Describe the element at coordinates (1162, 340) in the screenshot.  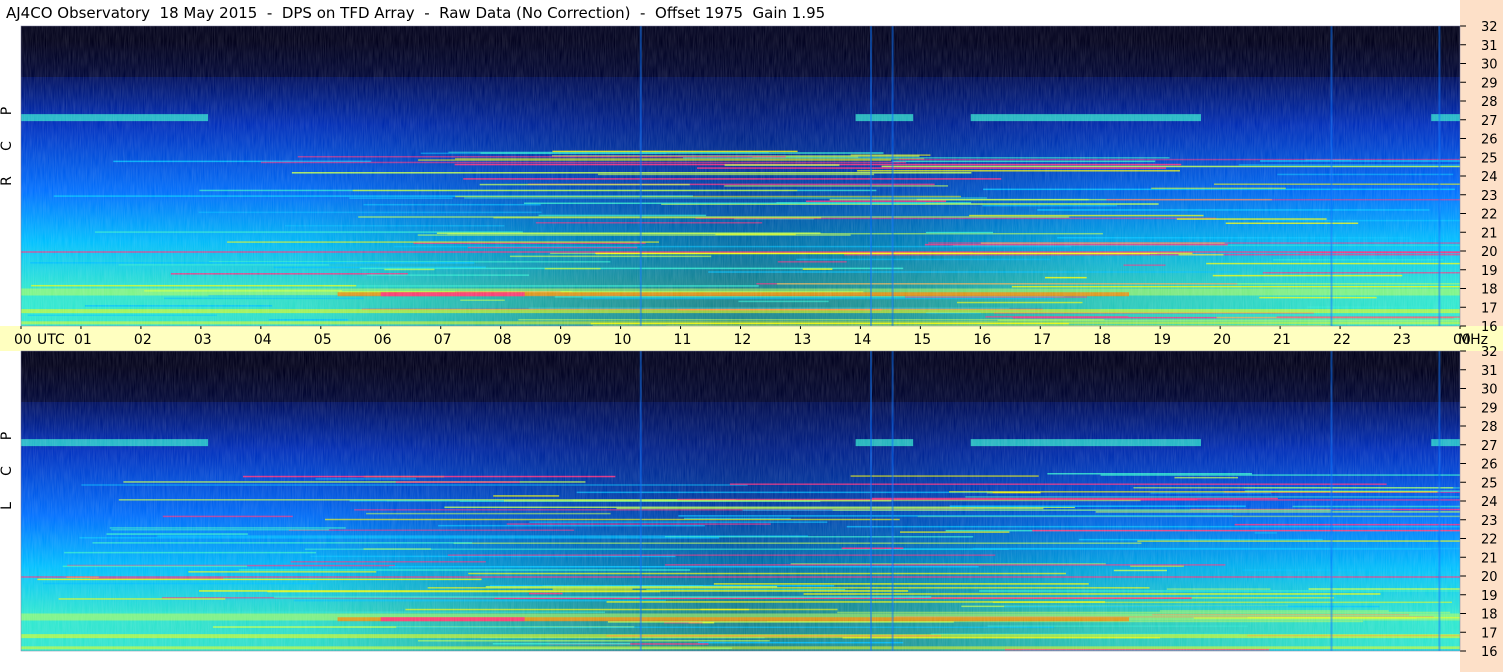
I see `x-tick-label: 19` at that location.